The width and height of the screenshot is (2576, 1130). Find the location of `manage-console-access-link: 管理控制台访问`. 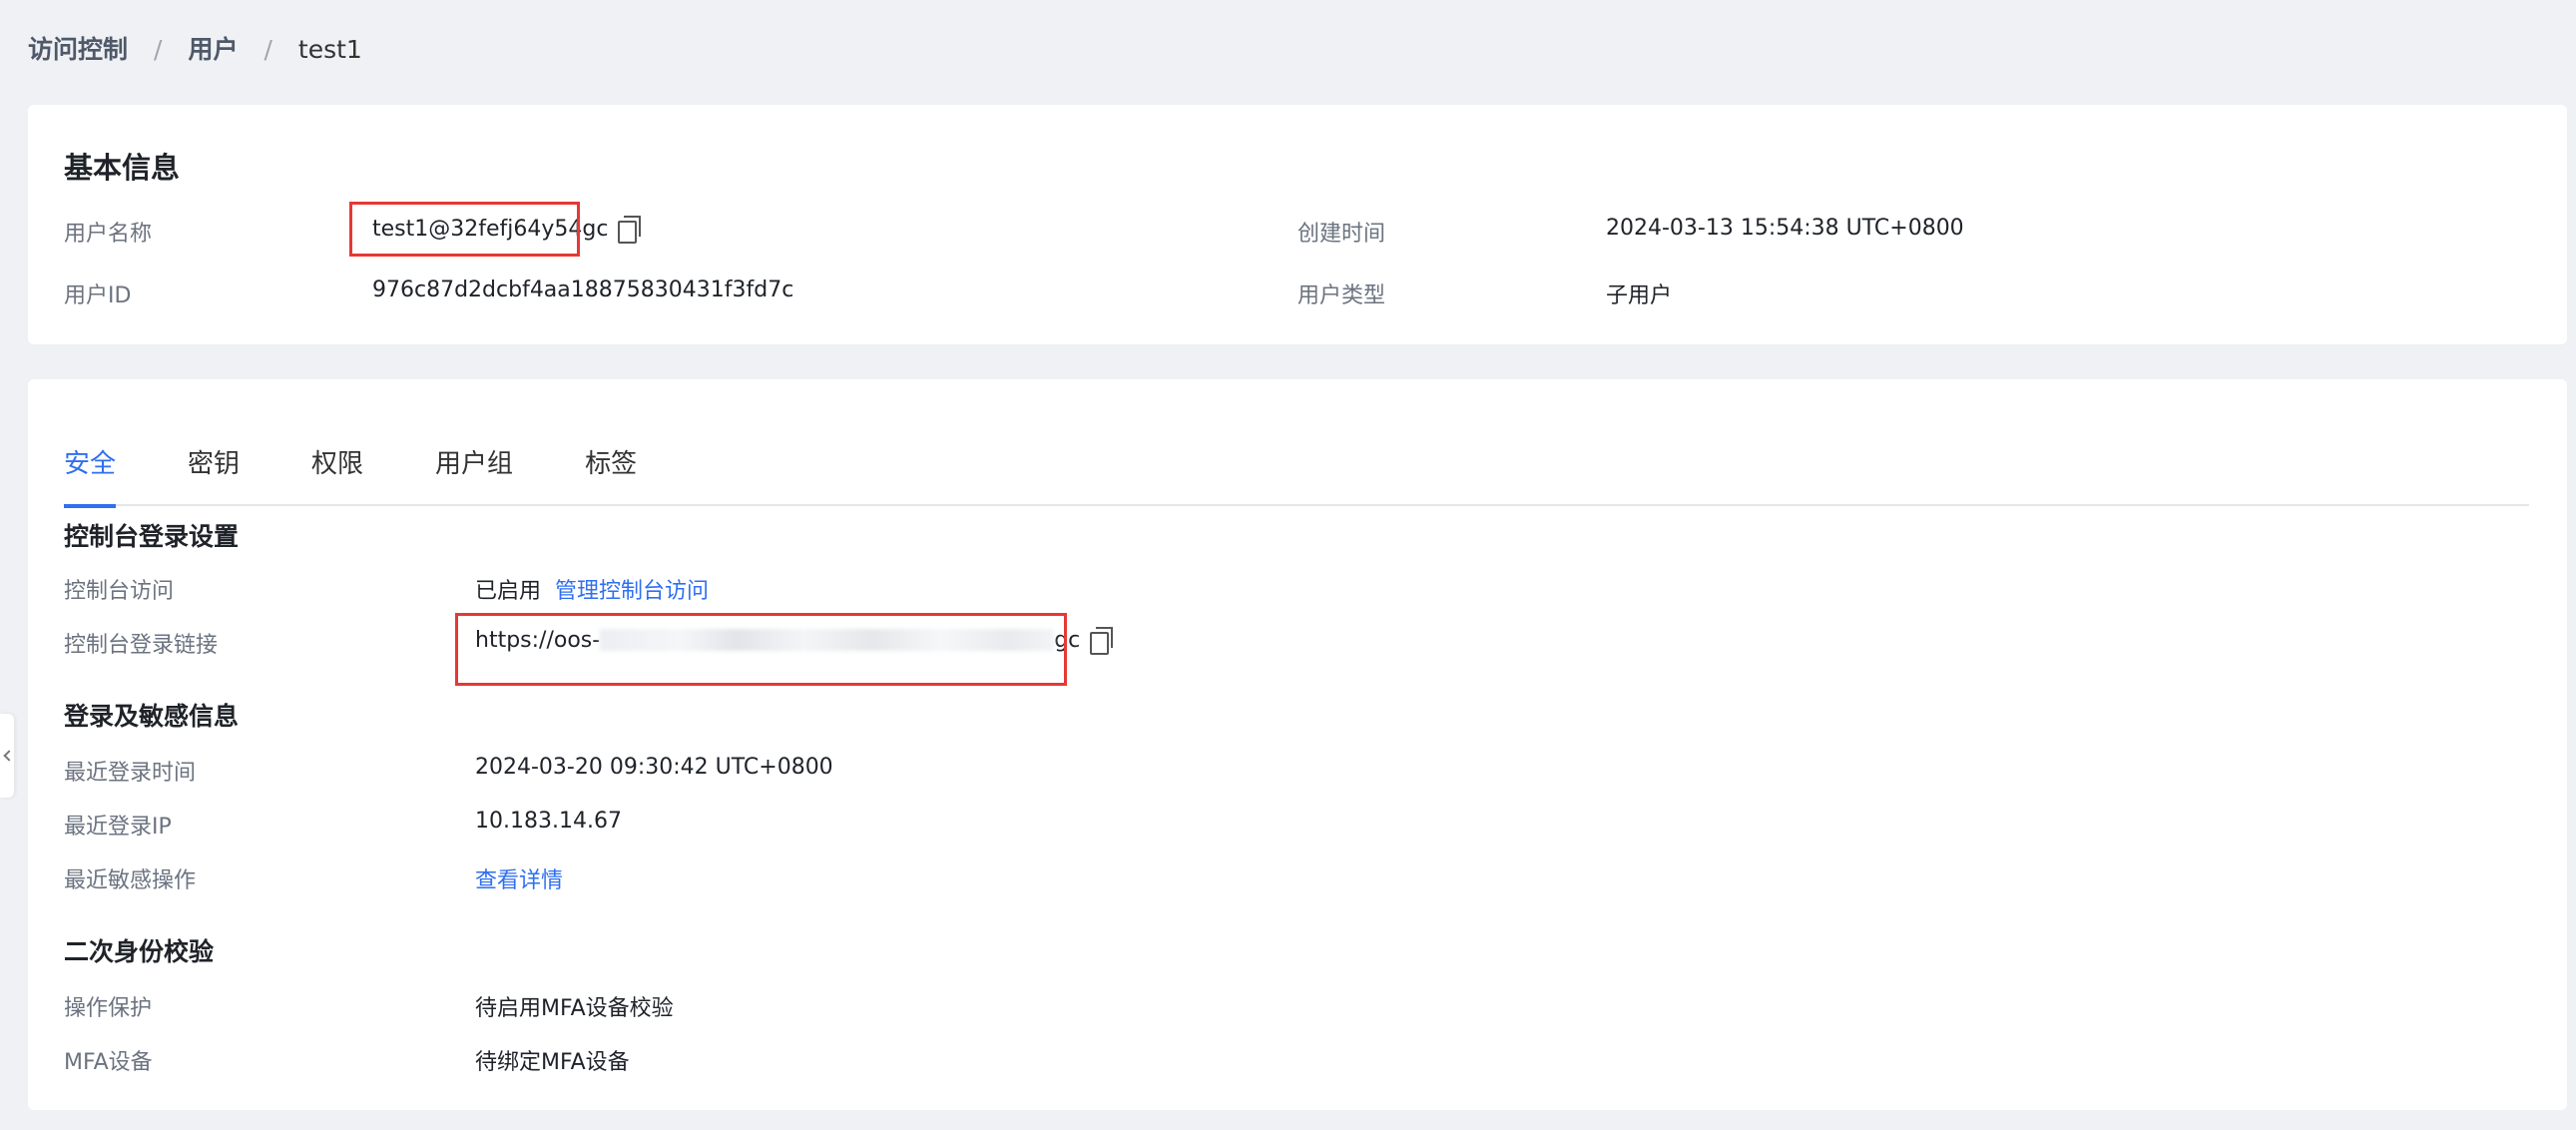

manage-console-access-link: 管理控制台访问 is located at coordinates (632, 589).